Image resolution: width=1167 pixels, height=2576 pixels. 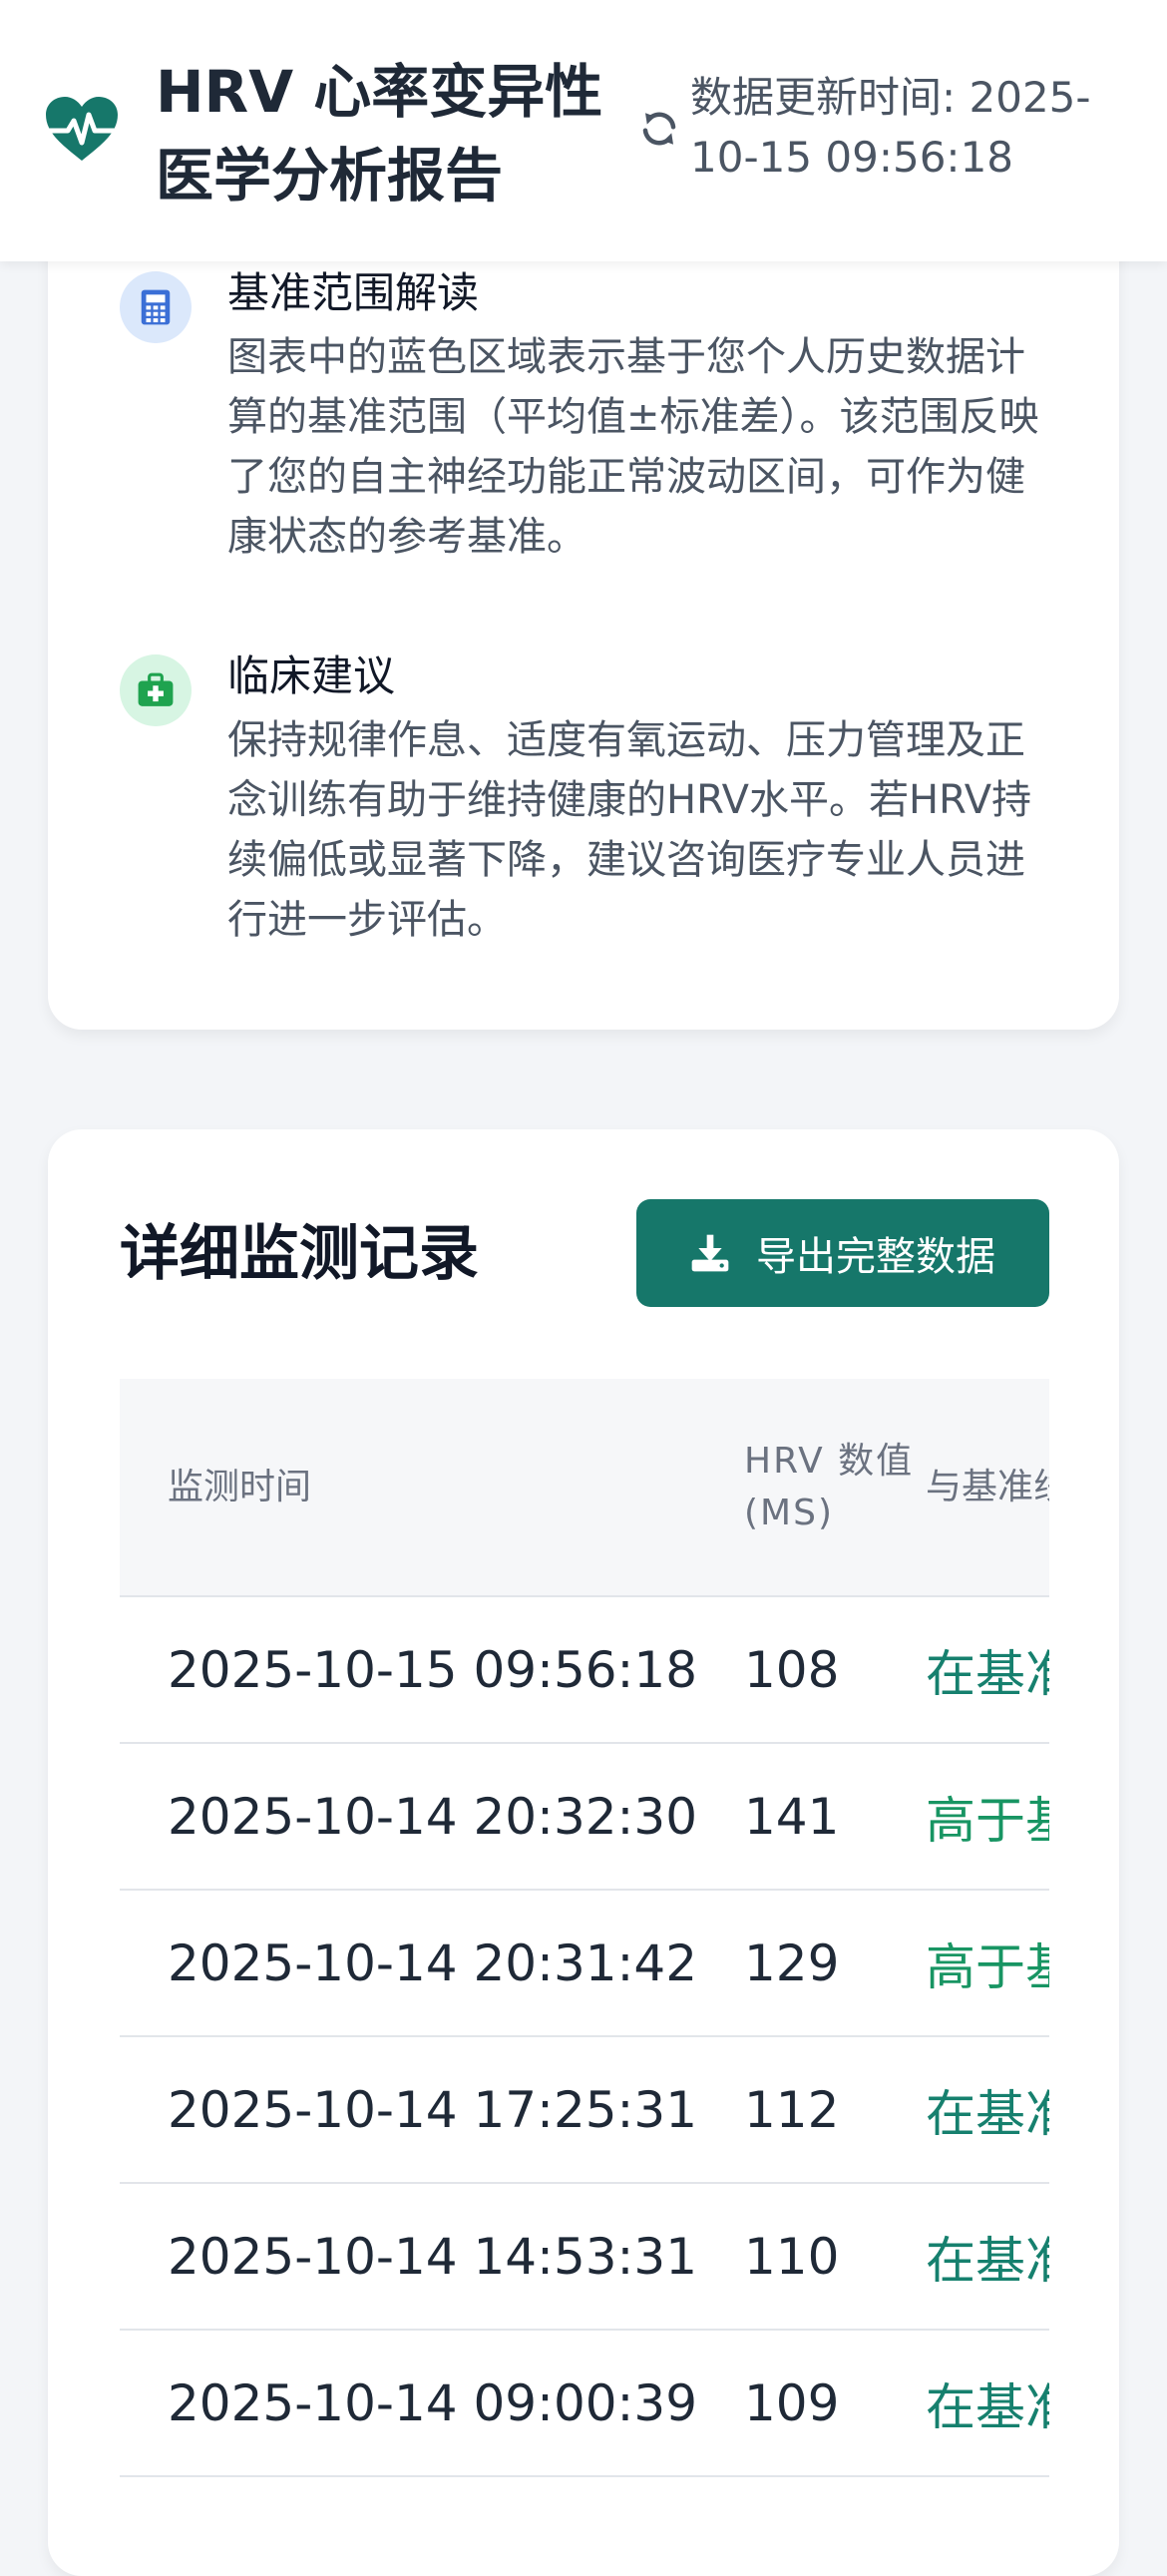 What do you see at coordinates (835, 1817) in the screenshot?
I see `cell-hrv: 141` at bounding box center [835, 1817].